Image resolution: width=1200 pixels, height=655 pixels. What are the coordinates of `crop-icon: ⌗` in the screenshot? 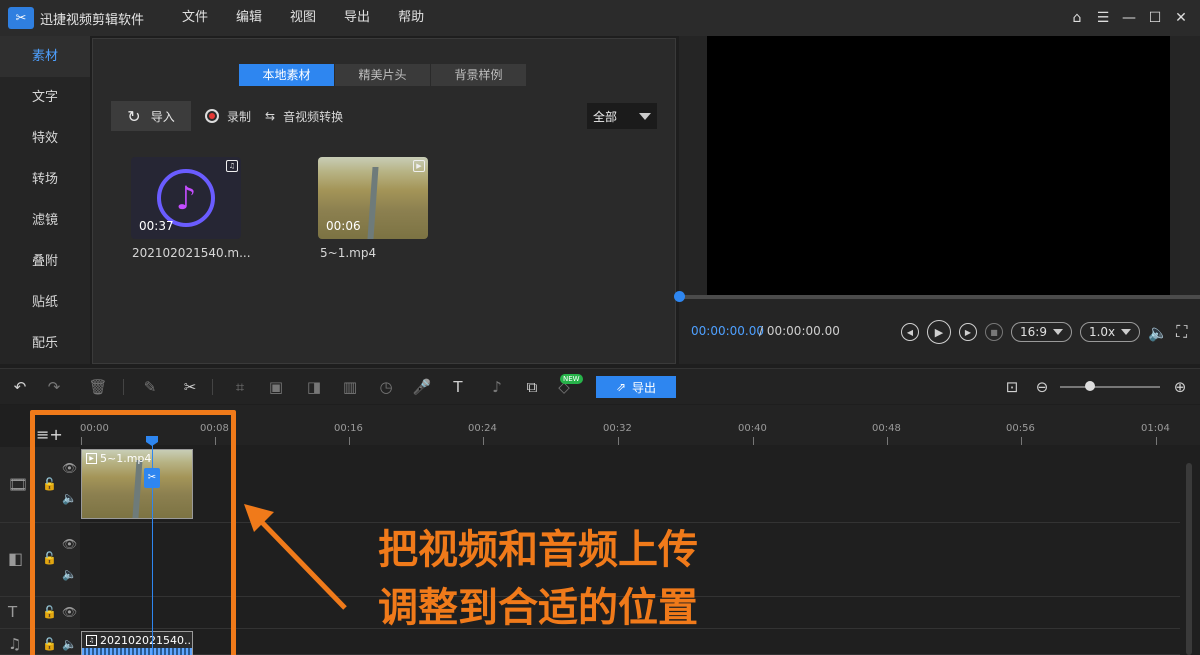 It's located at (240, 387).